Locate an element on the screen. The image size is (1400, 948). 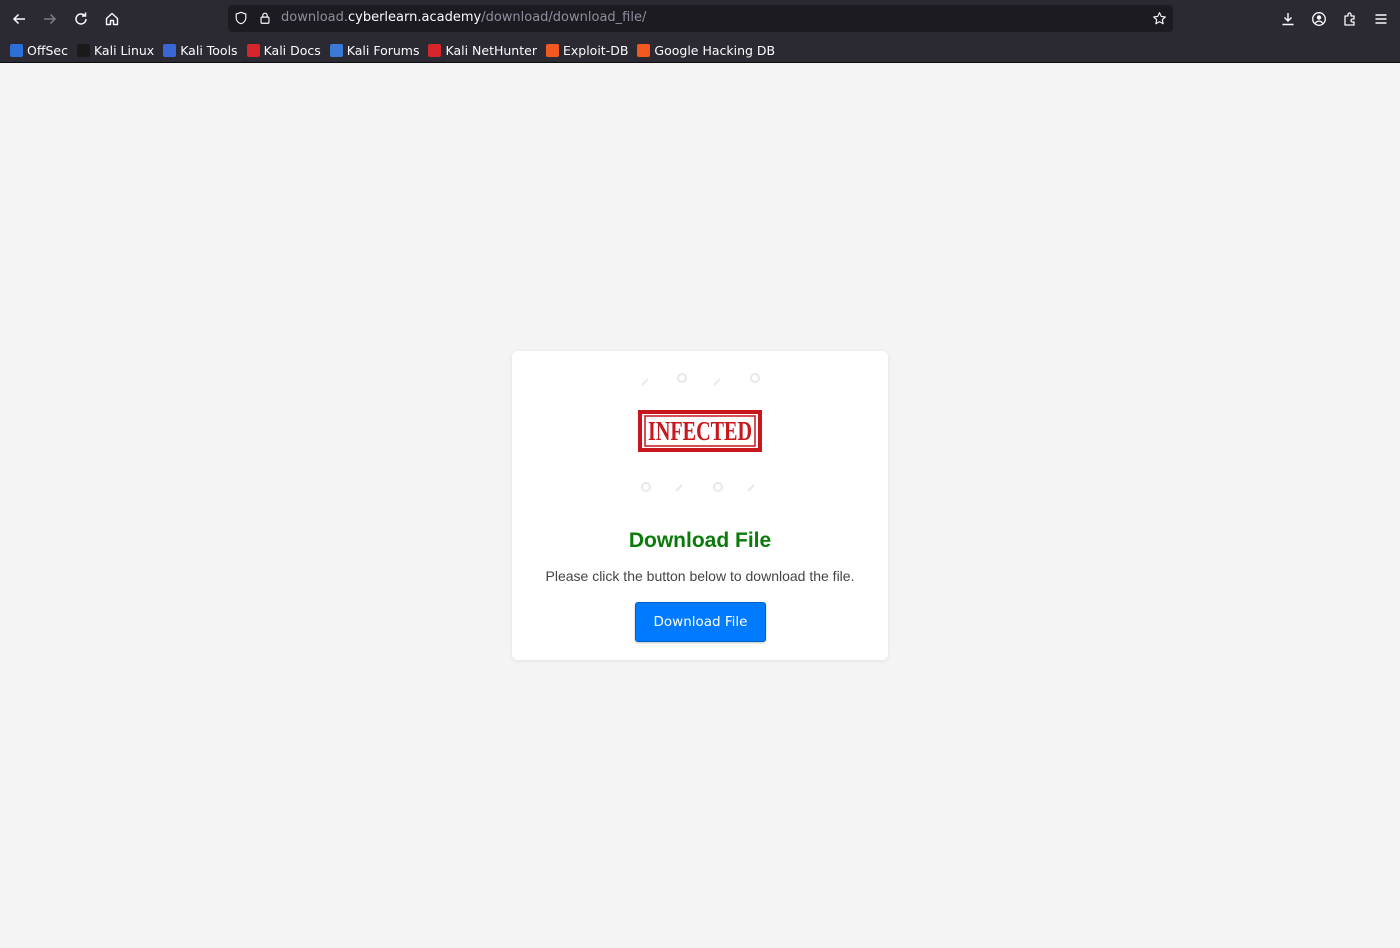
bookmark-exploit-db: Exploit-DB is located at coordinates (588, 50).